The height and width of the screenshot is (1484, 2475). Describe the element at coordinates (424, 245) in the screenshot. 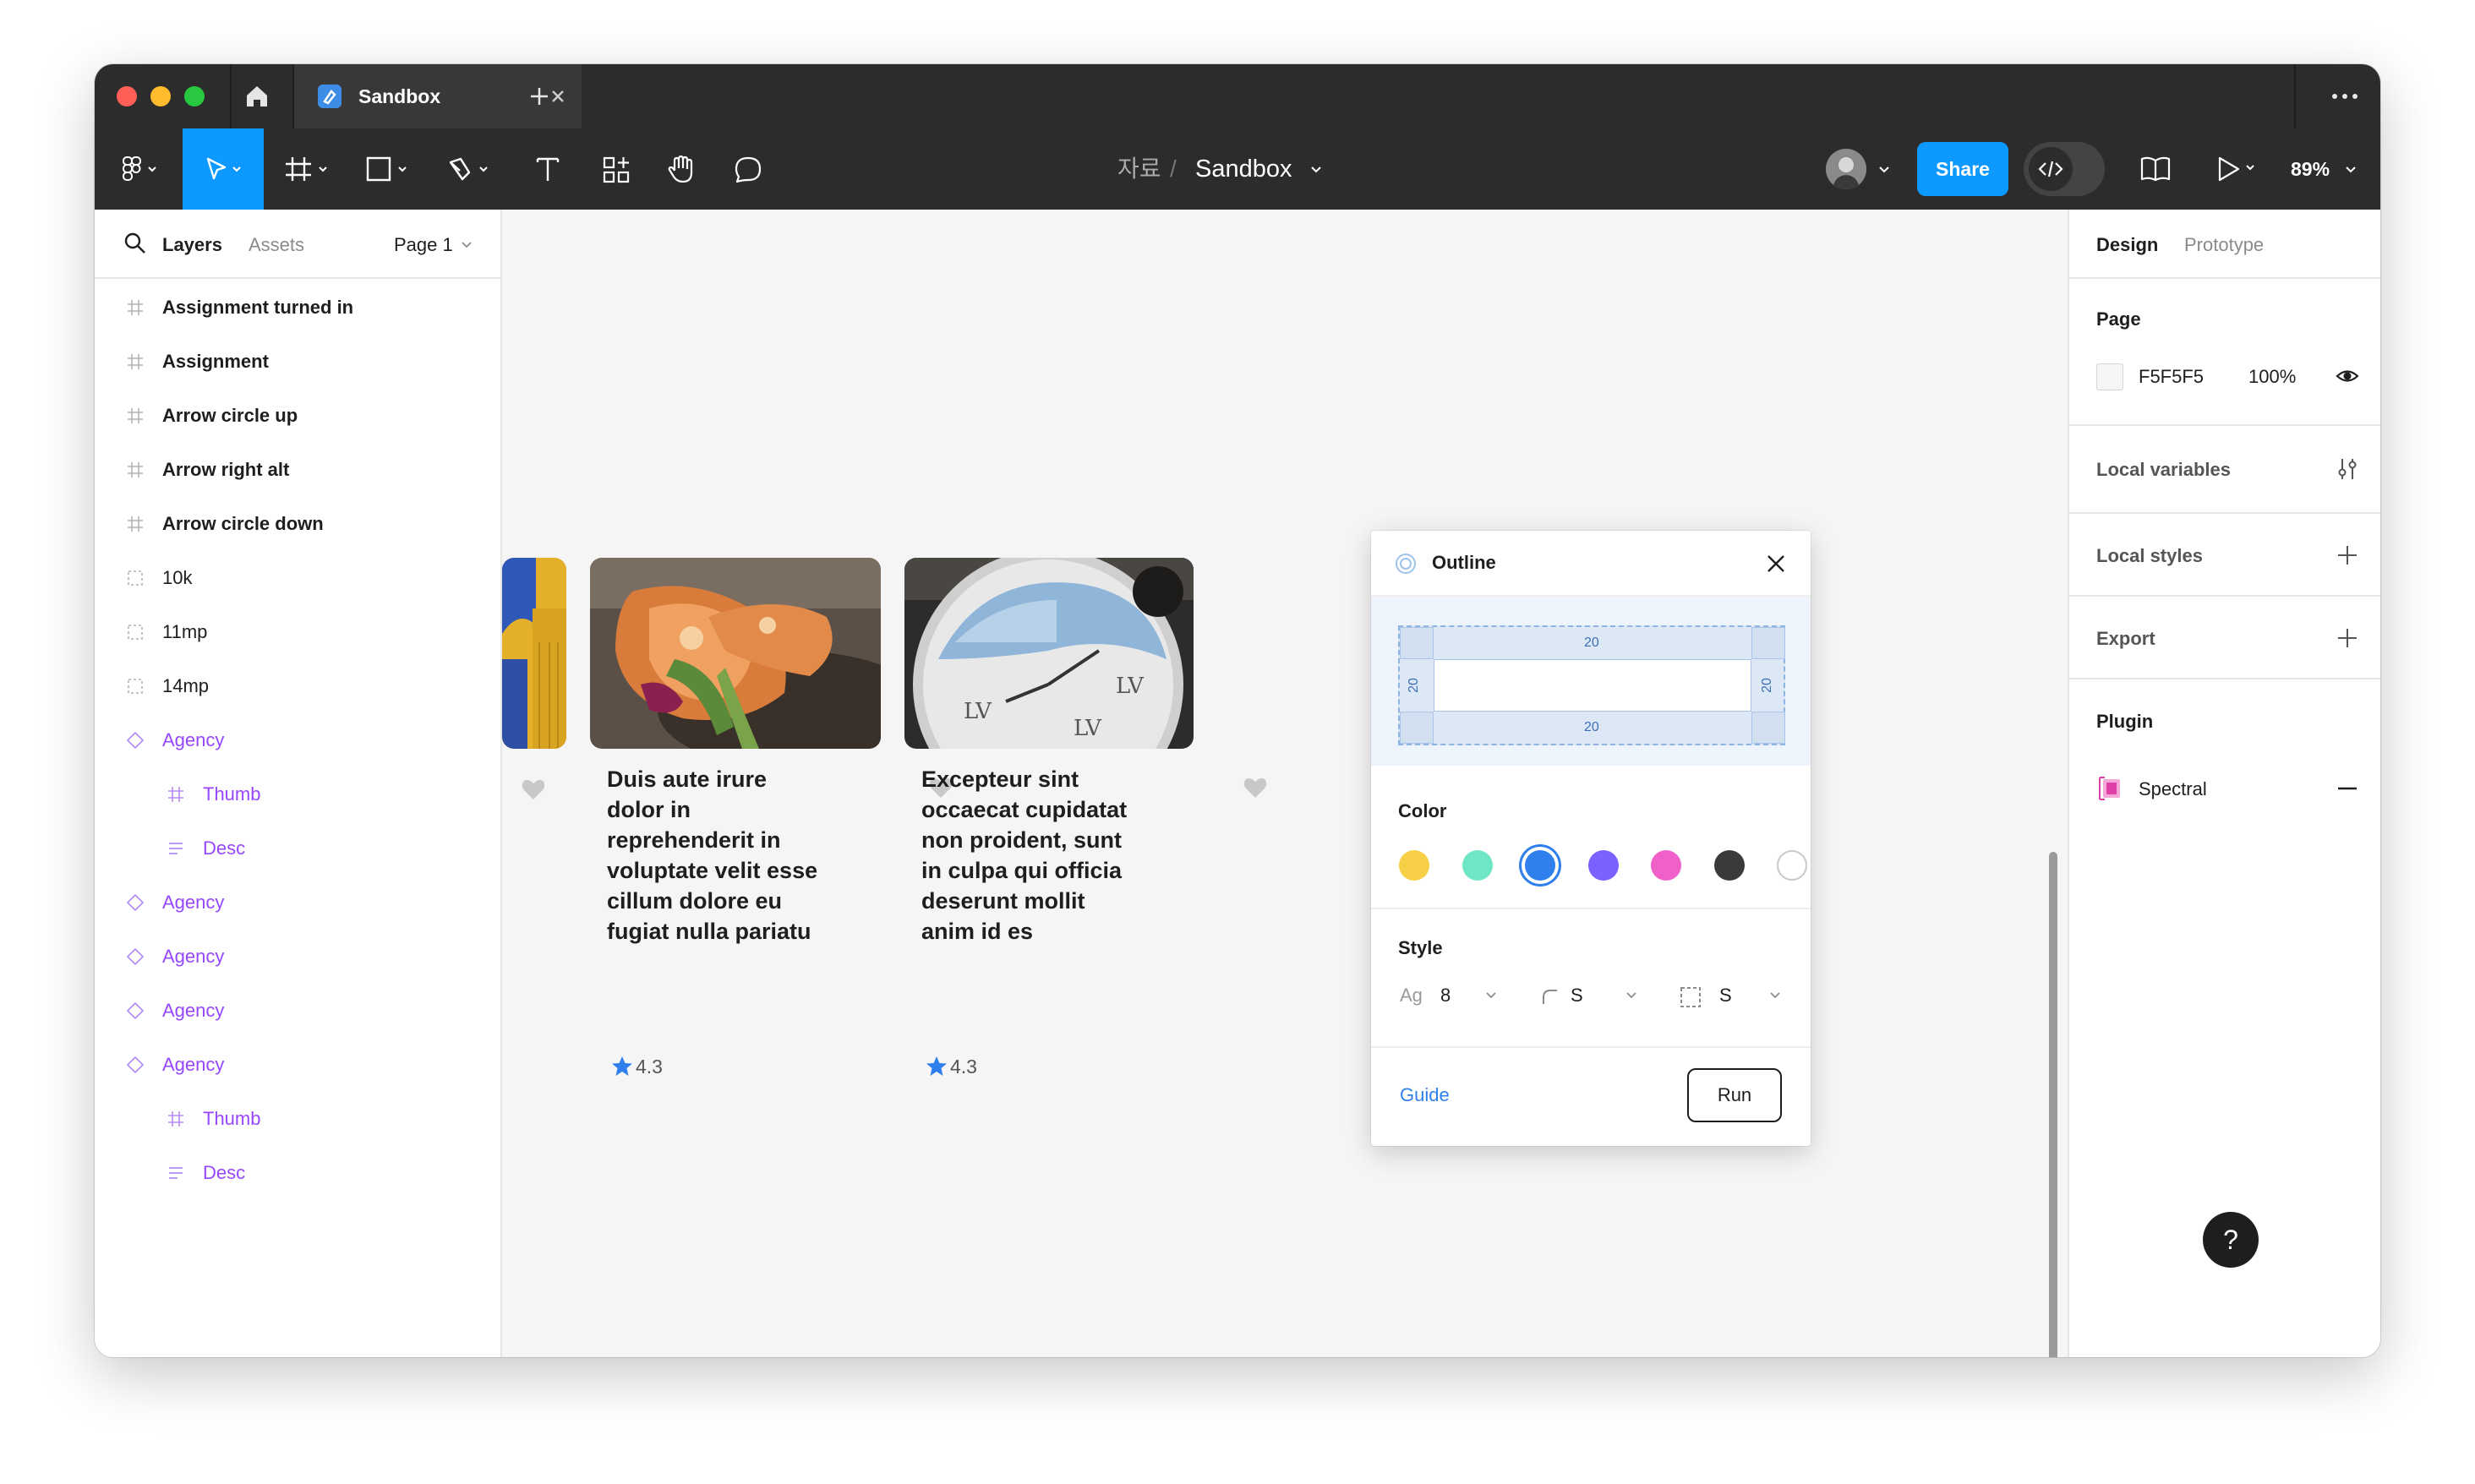

I see `page-selector: Page 1` at that location.